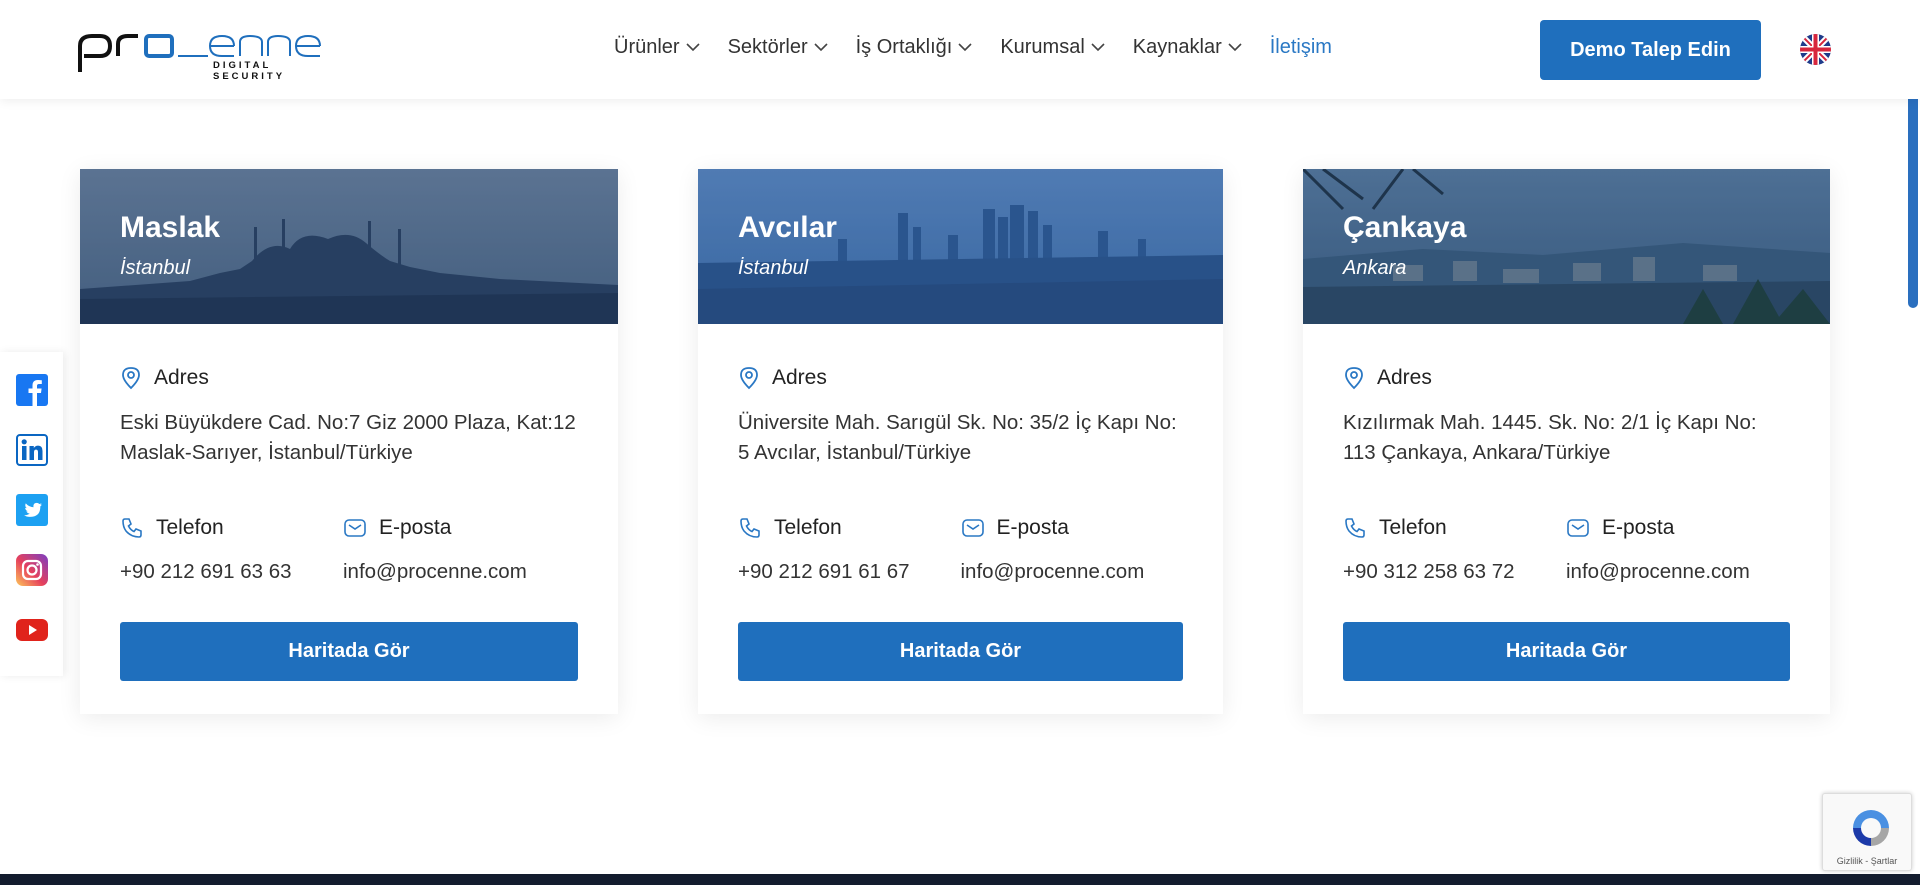  What do you see at coordinates (31, 510) in the screenshot?
I see `twitter-icon` at bounding box center [31, 510].